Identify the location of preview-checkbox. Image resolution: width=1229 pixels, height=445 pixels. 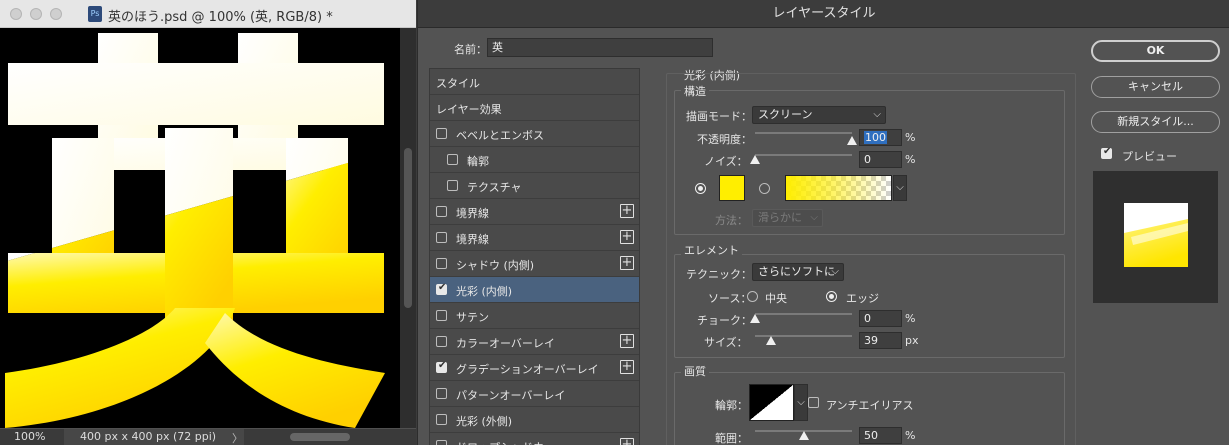
(1106, 152).